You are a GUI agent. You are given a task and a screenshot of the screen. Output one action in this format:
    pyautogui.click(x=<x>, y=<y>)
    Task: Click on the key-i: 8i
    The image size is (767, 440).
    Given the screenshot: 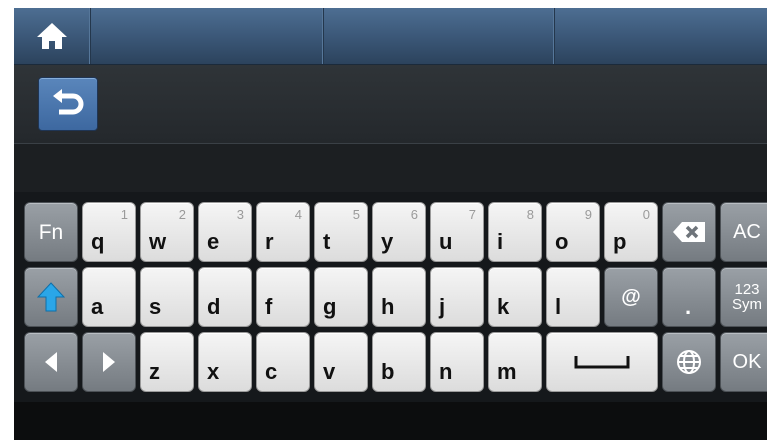 What is the action you would take?
    pyautogui.click(x=515, y=232)
    